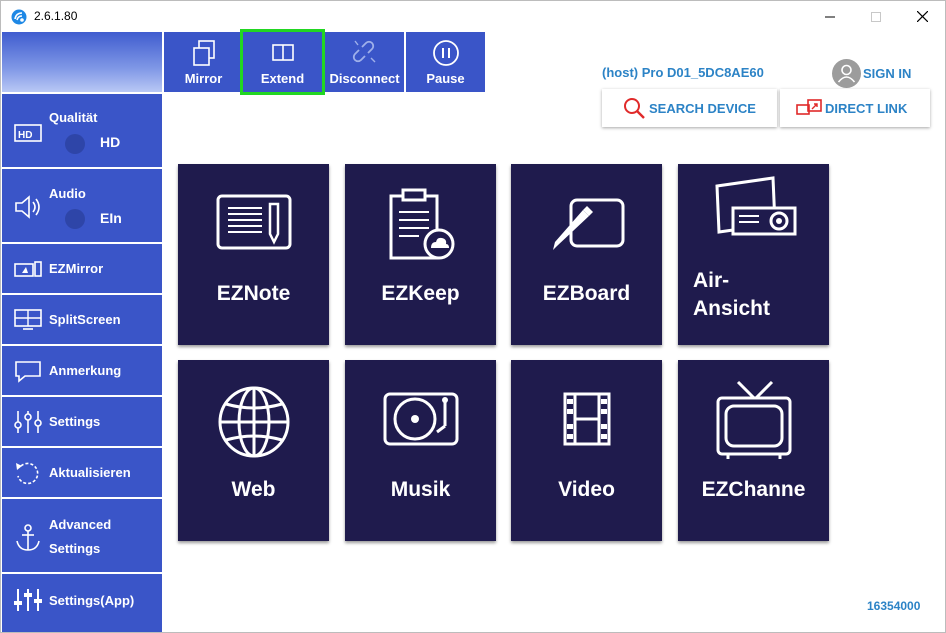 This screenshot has height=633, width=946. I want to click on tile-ezboard: EZBoard, so click(586, 254).